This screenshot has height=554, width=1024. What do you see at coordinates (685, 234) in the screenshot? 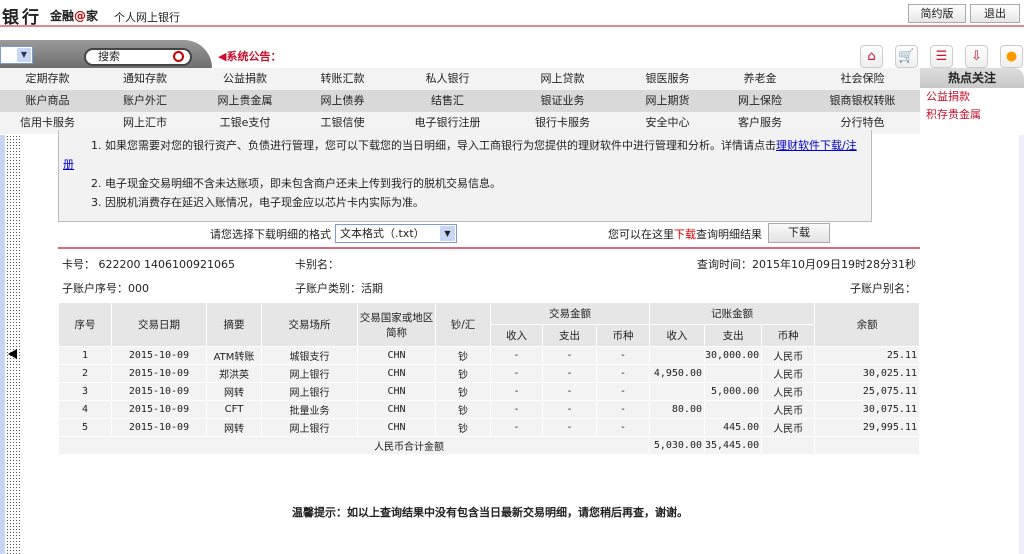
I see `download-hint: 您可以在这里下载查询明细结果` at bounding box center [685, 234].